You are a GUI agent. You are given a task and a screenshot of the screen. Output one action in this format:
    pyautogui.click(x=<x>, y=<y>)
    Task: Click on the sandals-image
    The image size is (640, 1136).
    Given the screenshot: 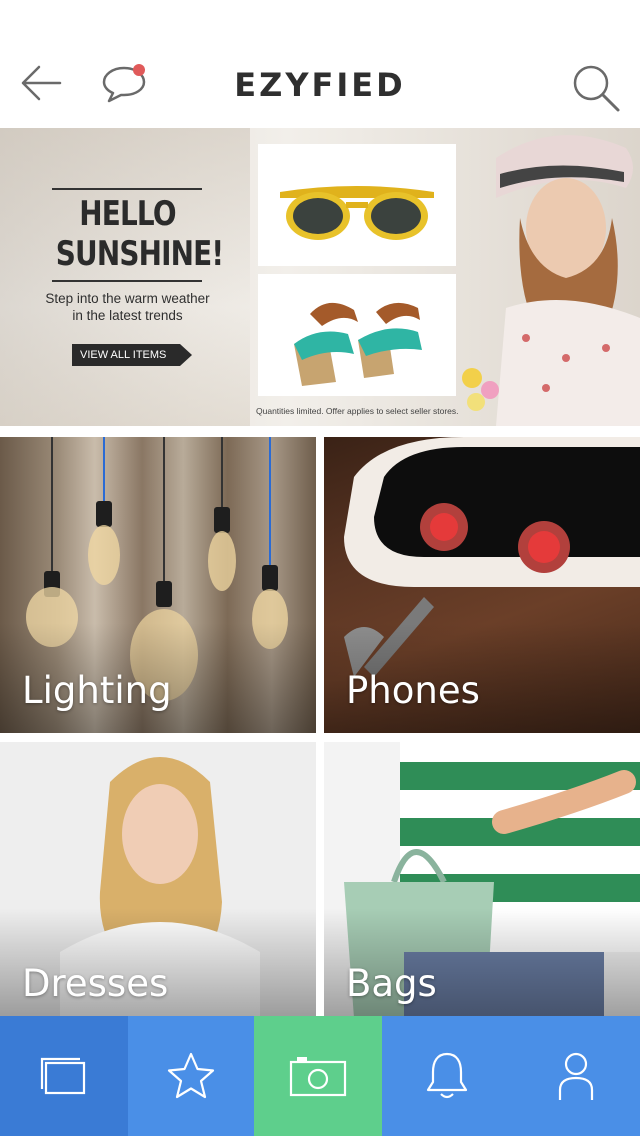 What is the action you would take?
    pyautogui.click(x=358, y=344)
    